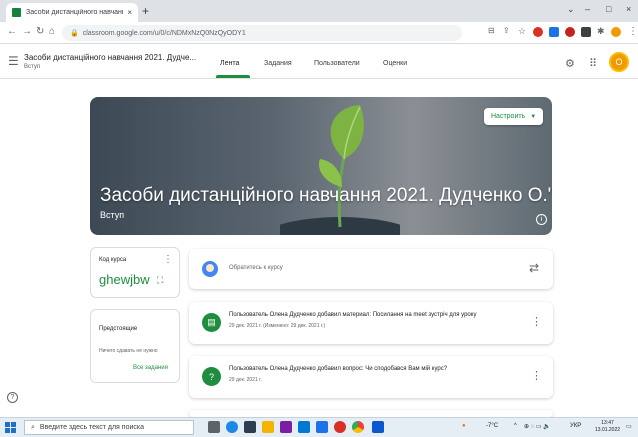  What do you see at coordinates (628, 9) in the screenshot?
I see `close-window-button: ×` at bounding box center [628, 9].